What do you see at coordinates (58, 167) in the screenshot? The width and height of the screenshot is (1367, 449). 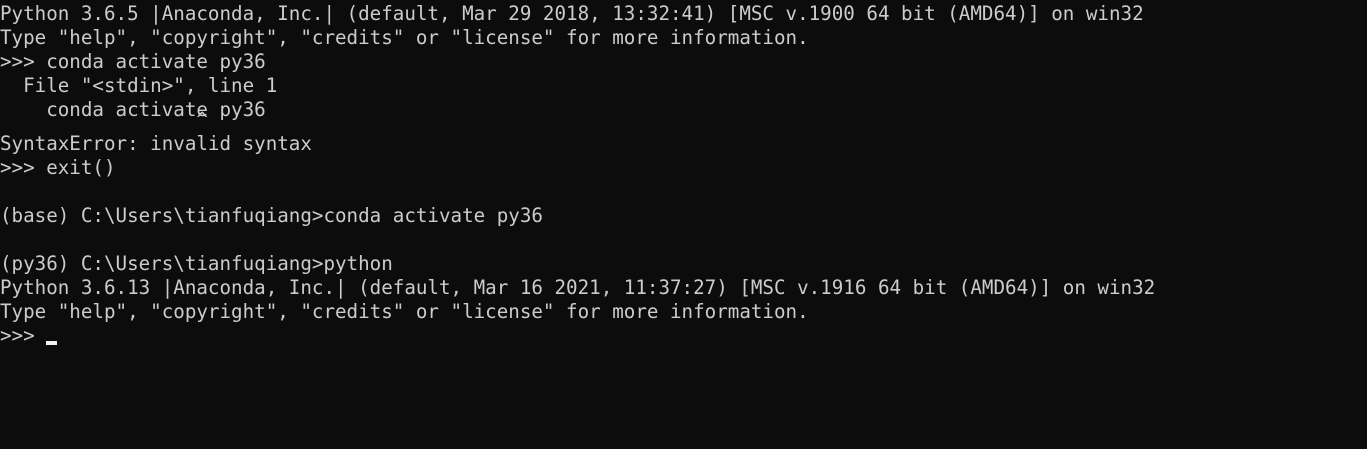 I see `input-line: >>> exit()` at bounding box center [58, 167].